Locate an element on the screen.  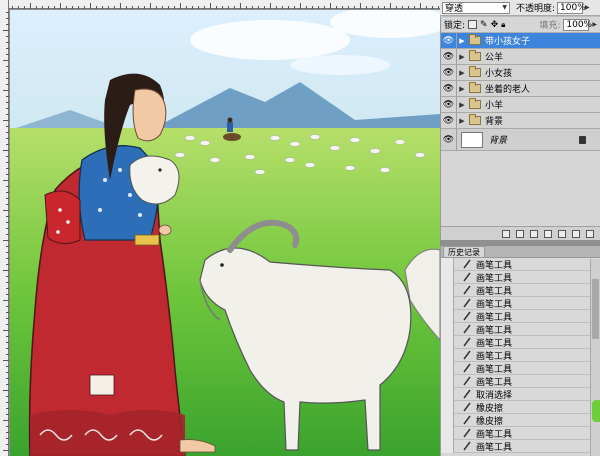
blend-mode-select: 穿透 ▼ is located at coordinates (476, 7).